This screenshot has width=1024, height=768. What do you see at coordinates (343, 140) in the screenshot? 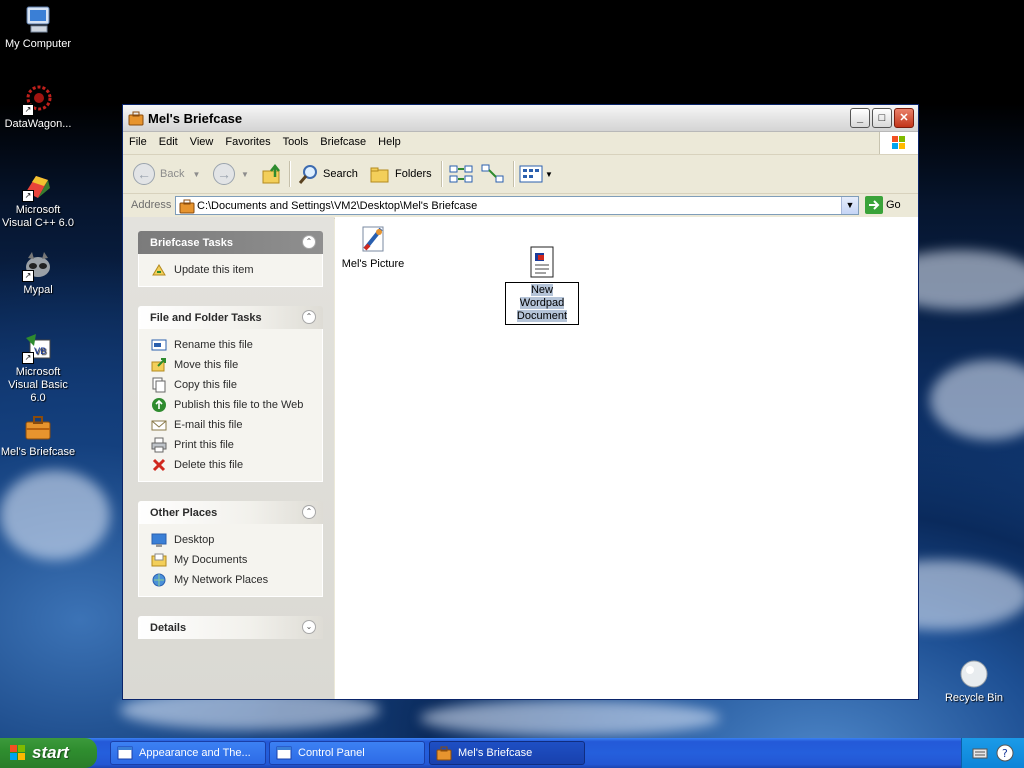
I see `menu-briefcase: Briefcase` at bounding box center [343, 140].